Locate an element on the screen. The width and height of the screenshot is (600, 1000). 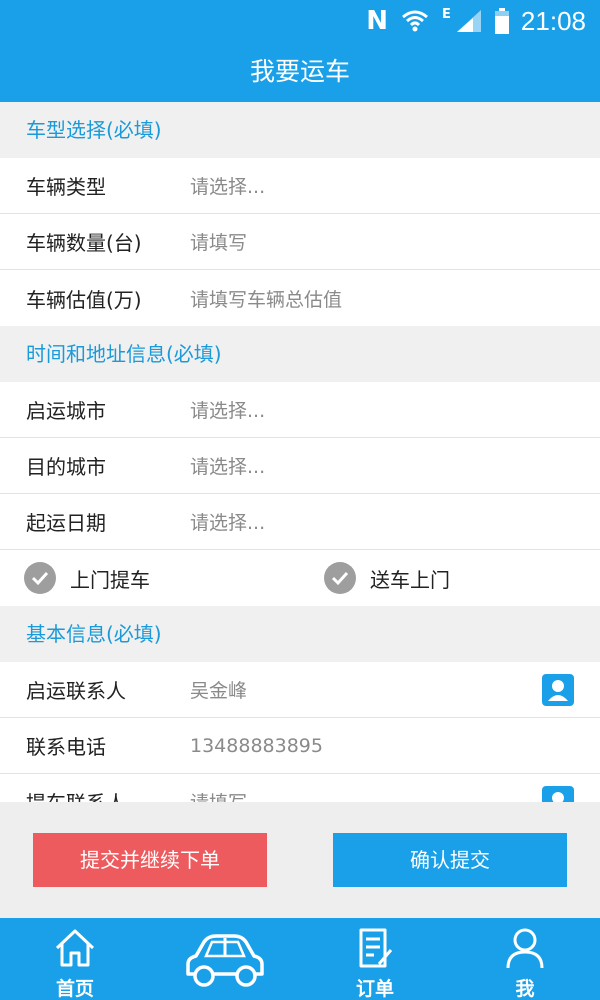
row-label: 提车联系人 is located at coordinates (76, 794).